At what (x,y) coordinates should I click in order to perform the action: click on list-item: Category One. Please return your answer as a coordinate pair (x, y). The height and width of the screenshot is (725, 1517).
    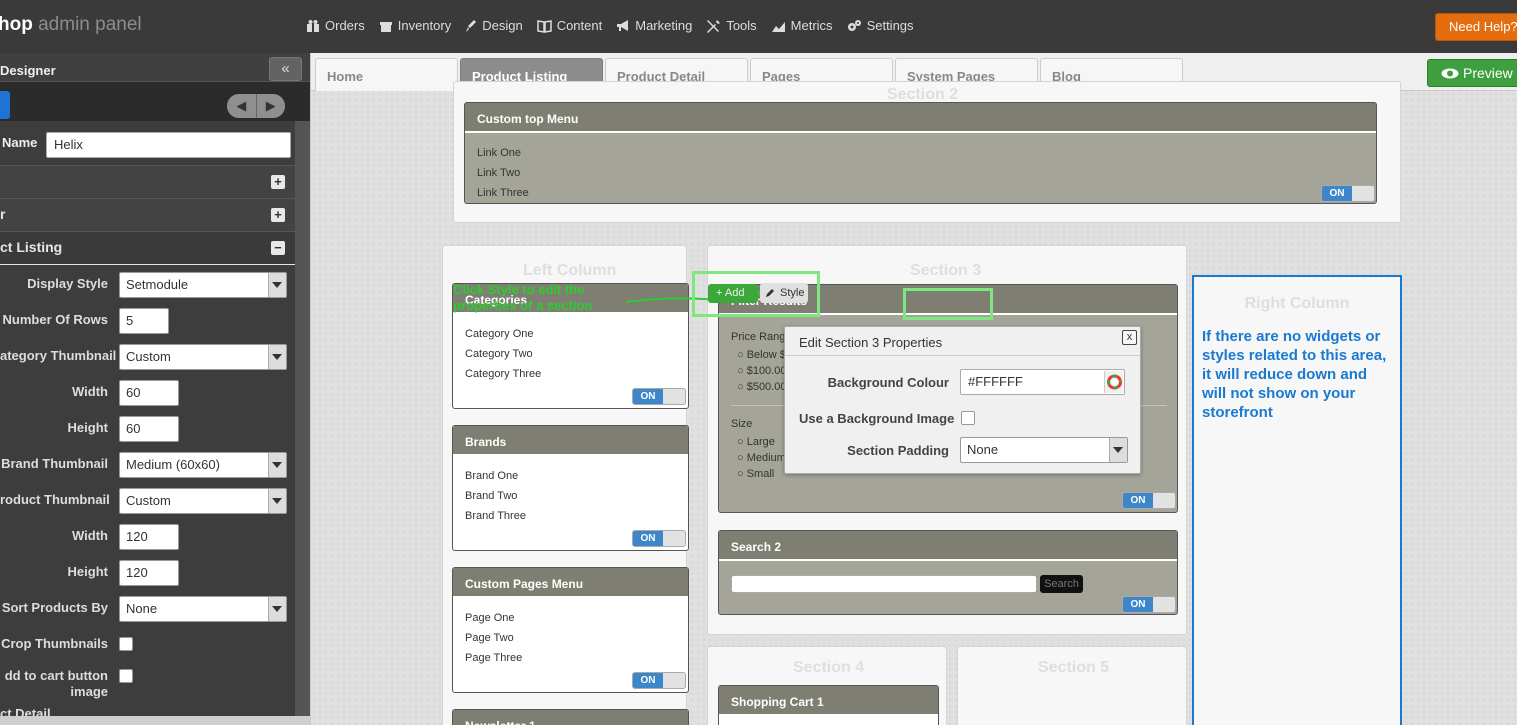
    Looking at the image, I should click on (499, 334).